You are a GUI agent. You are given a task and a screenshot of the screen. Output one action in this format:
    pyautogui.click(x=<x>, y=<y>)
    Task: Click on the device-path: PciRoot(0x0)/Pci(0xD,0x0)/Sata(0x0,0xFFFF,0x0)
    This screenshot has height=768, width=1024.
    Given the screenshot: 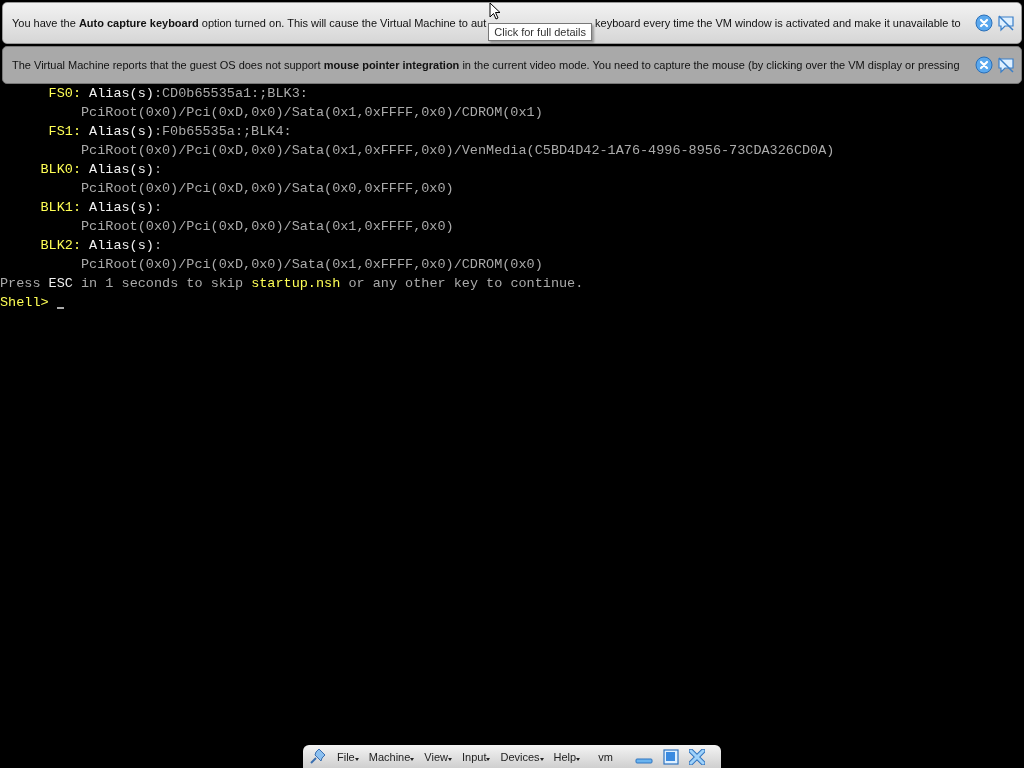 What is the action you would take?
    pyautogui.click(x=267, y=189)
    